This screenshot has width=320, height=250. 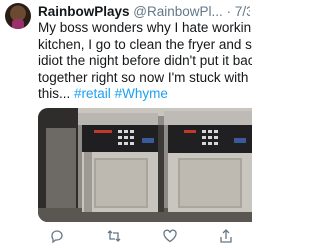 I want to click on share-icon, so click(x=226, y=236).